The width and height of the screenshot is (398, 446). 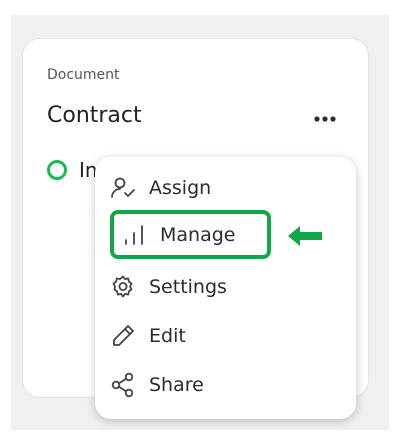 I want to click on card-kind-label: Document, so click(x=83, y=75).